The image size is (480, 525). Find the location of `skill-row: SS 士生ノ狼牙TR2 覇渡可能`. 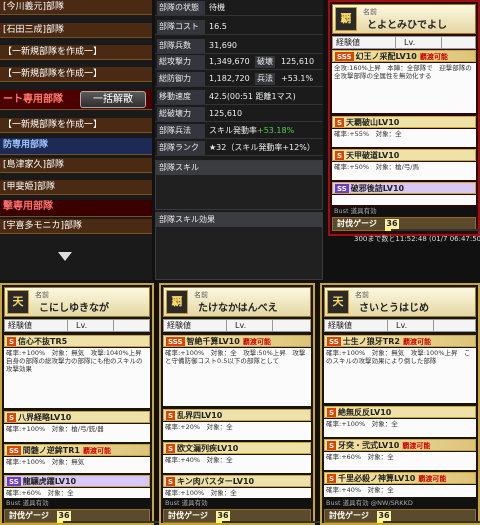

skill-row: SS 士生ノ狼牙TR2 覇渡可能 is located at coordinates (400, 341).